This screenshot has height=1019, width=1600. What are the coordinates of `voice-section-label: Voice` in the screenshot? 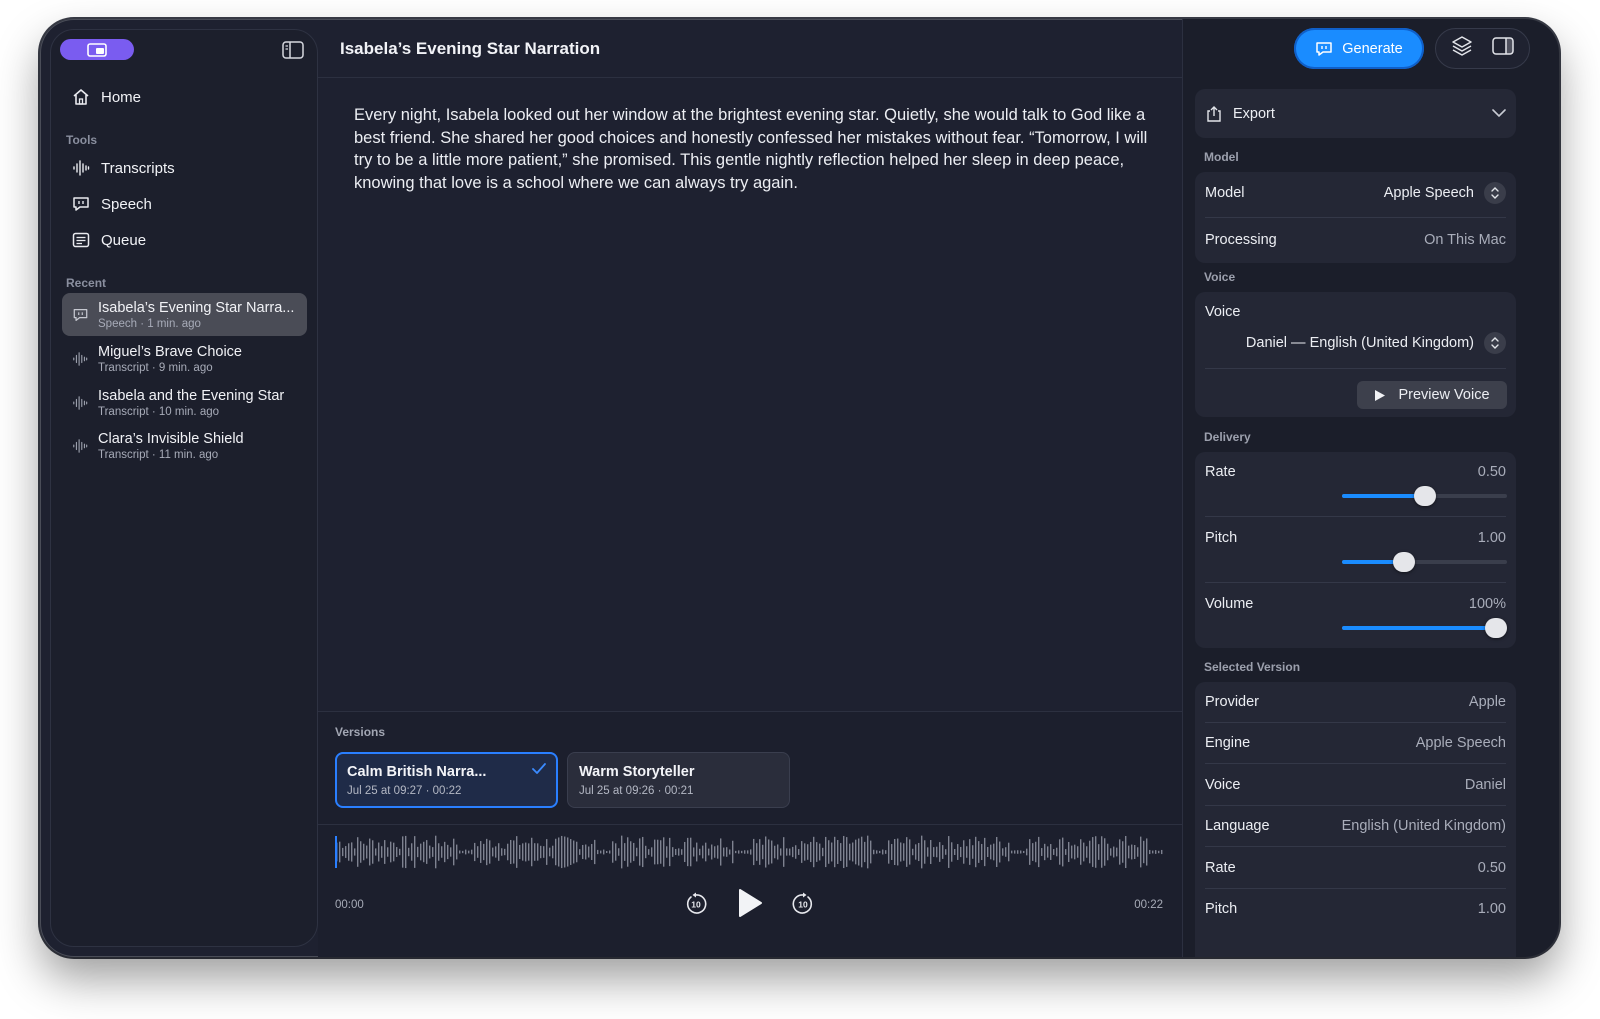 It's located at (1220, 277).